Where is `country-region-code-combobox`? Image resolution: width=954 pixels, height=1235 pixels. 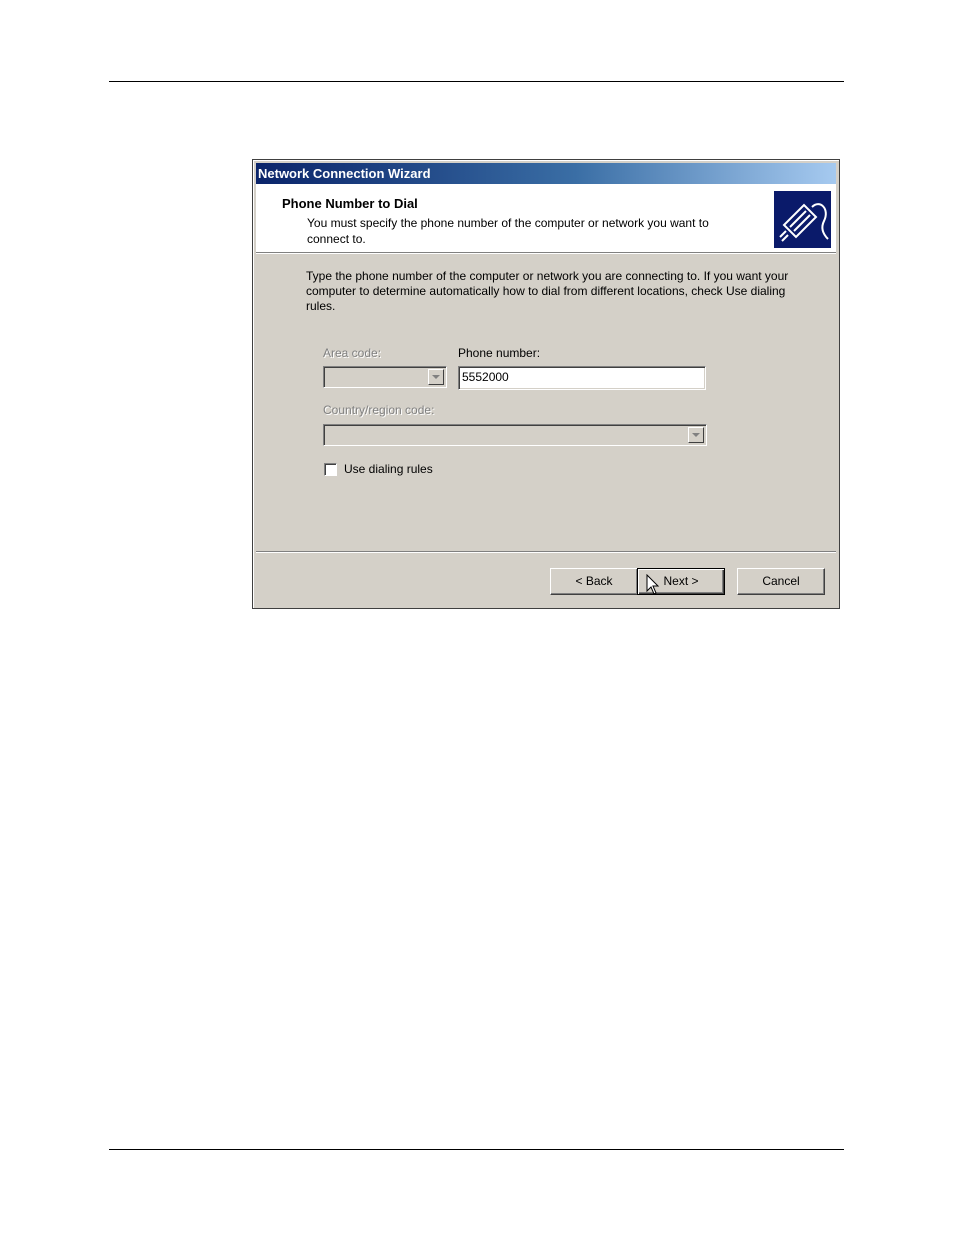
country-region-code-combobox is located at coordinates (515, 435).